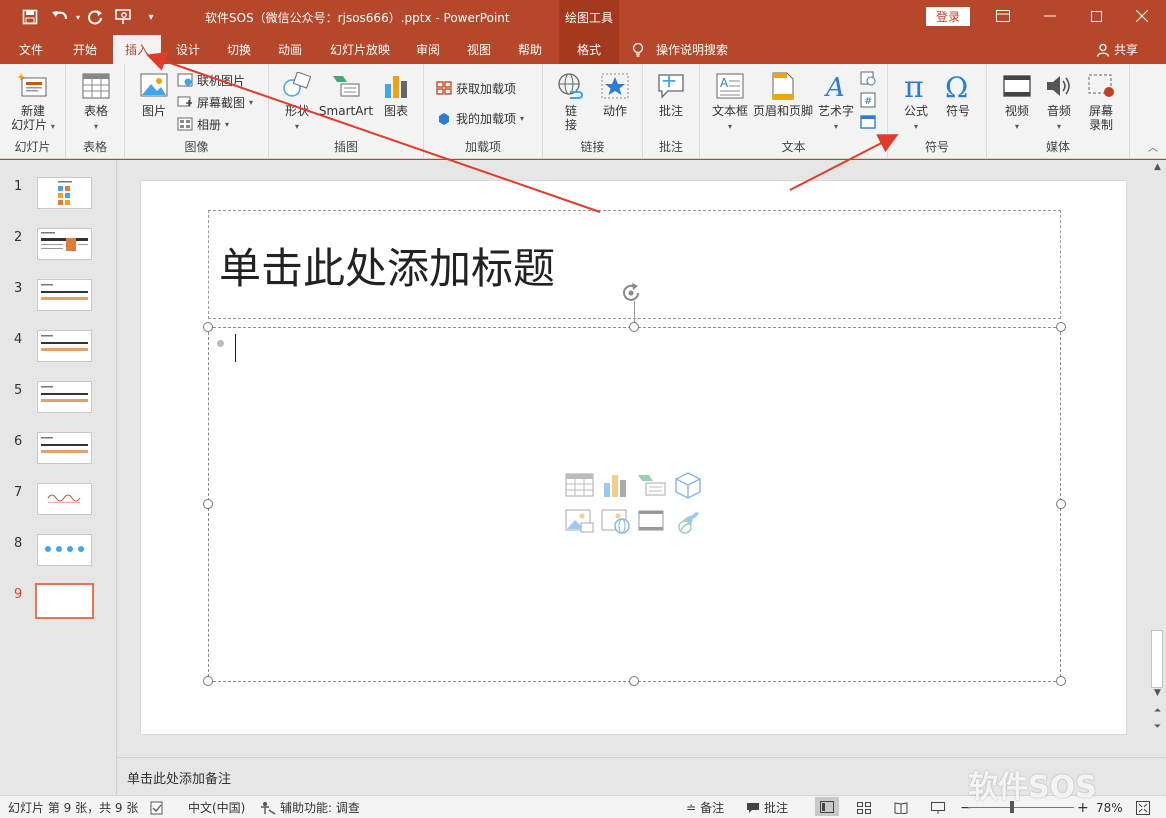 The height and width of the screenshot is (818, 1166). I want to click on notes-icon: ≐, so click(691, 807).